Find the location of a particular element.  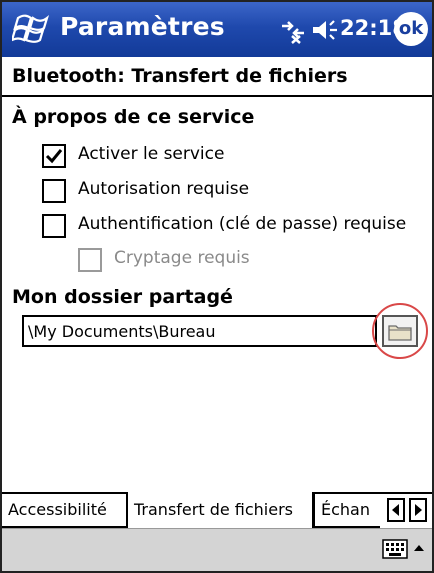

shared-folder-heading: Mon dossier partagé is located at coordinates (122, 297).